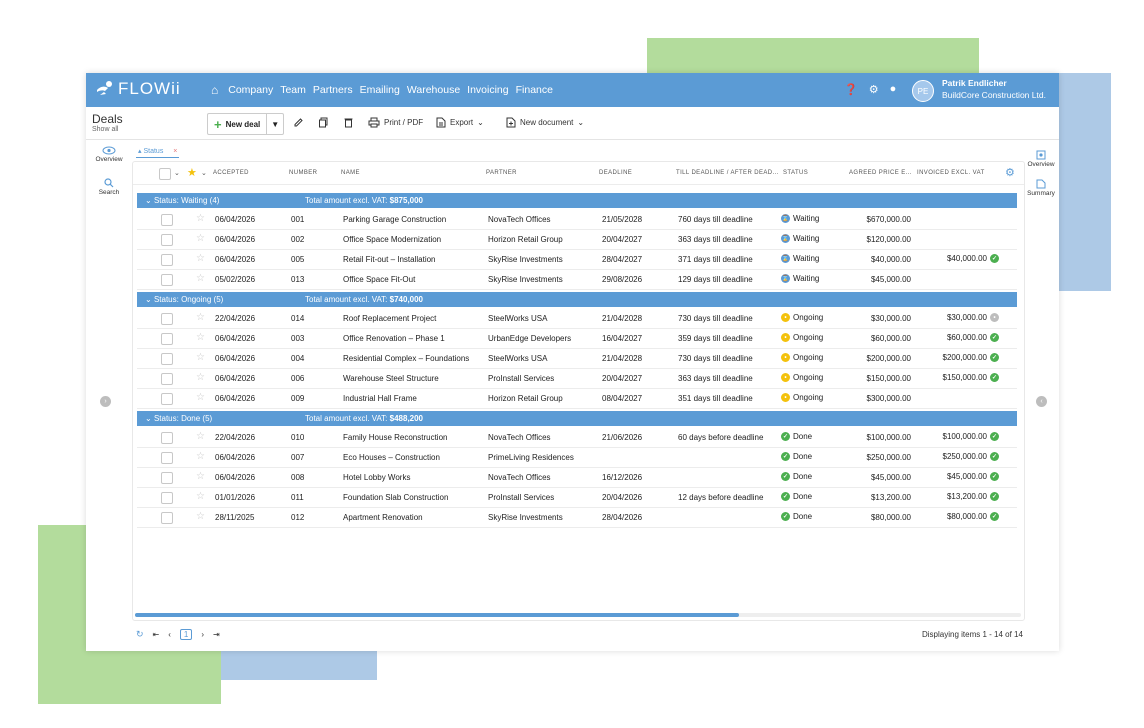 This screenshot has width=1144, height=728. I want to click on nav-warehouse: Warehouse, so click(433, 90).